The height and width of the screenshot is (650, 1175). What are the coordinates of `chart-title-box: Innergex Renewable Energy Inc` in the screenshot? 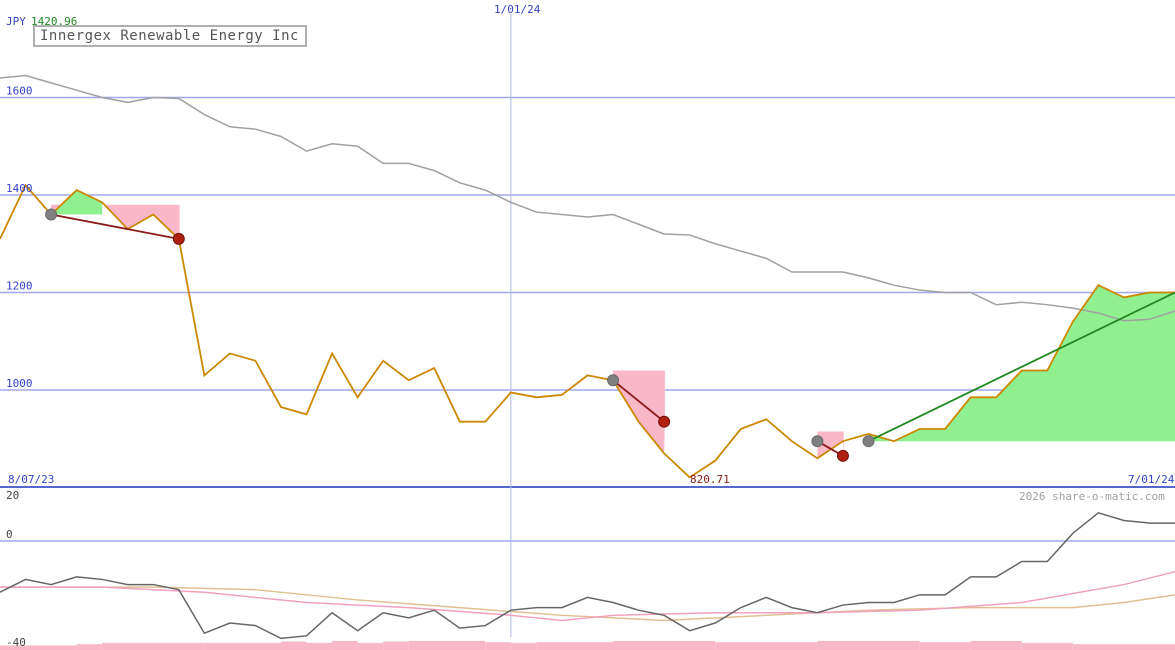 It's located at (170, 36).